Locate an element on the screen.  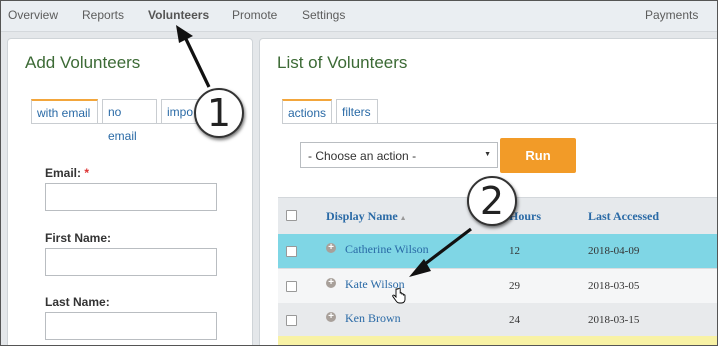
table-row: + Ken Brown 24 2018-03-15 is located at coordinates (497, 320).